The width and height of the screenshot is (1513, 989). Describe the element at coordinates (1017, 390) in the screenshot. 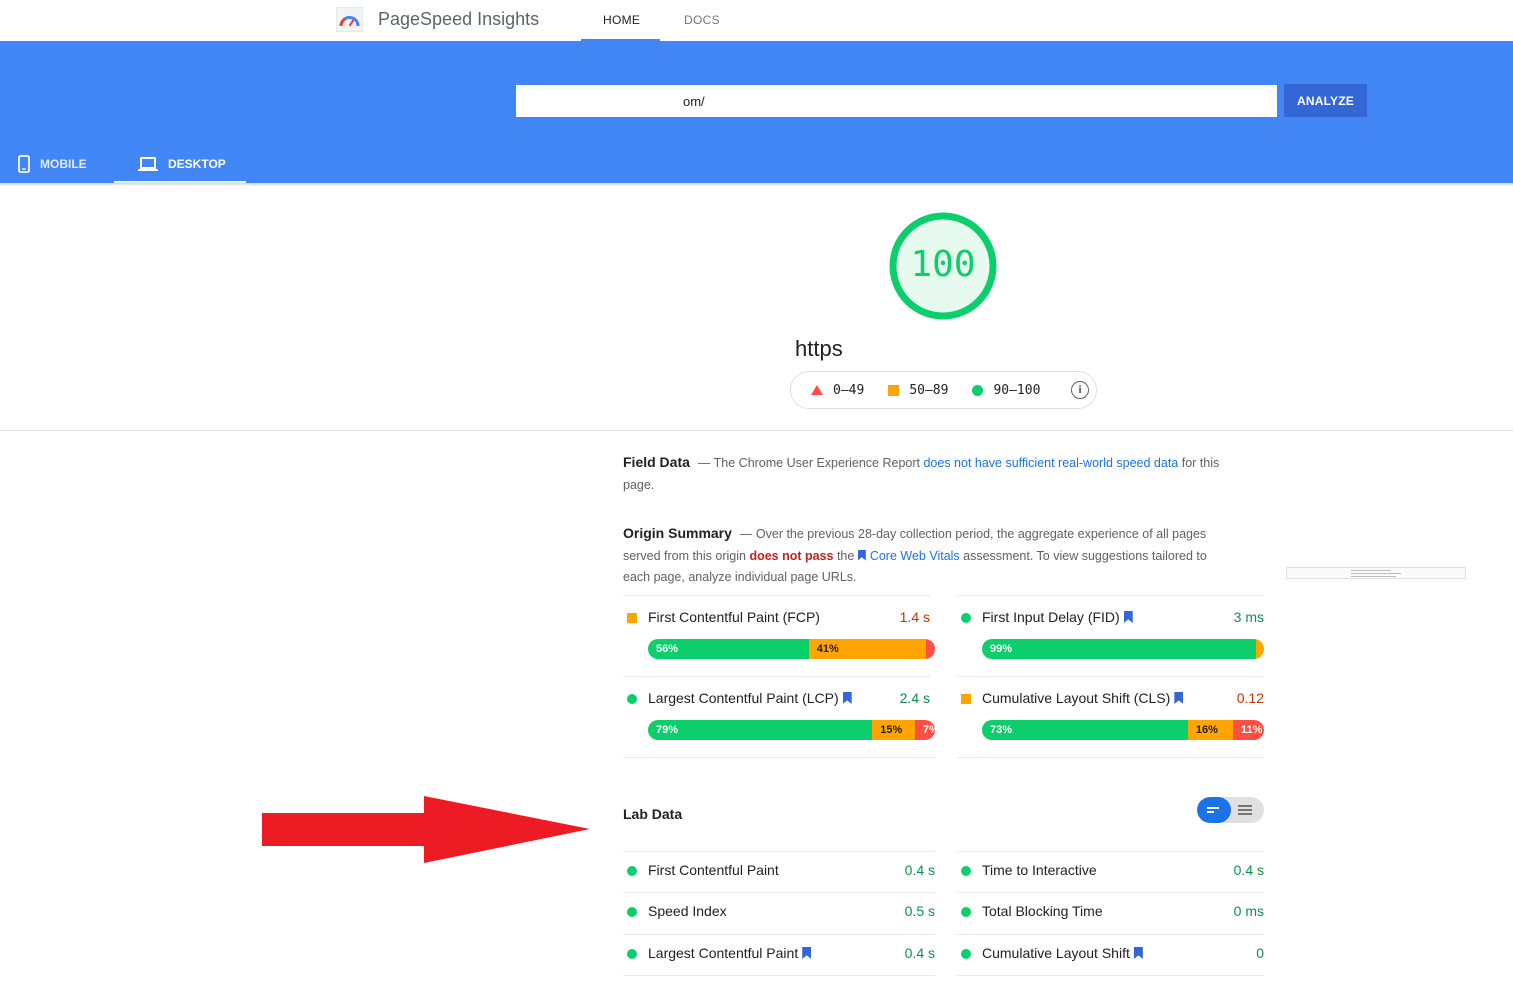

I see `legend-pass-label: 90–100` at that location.